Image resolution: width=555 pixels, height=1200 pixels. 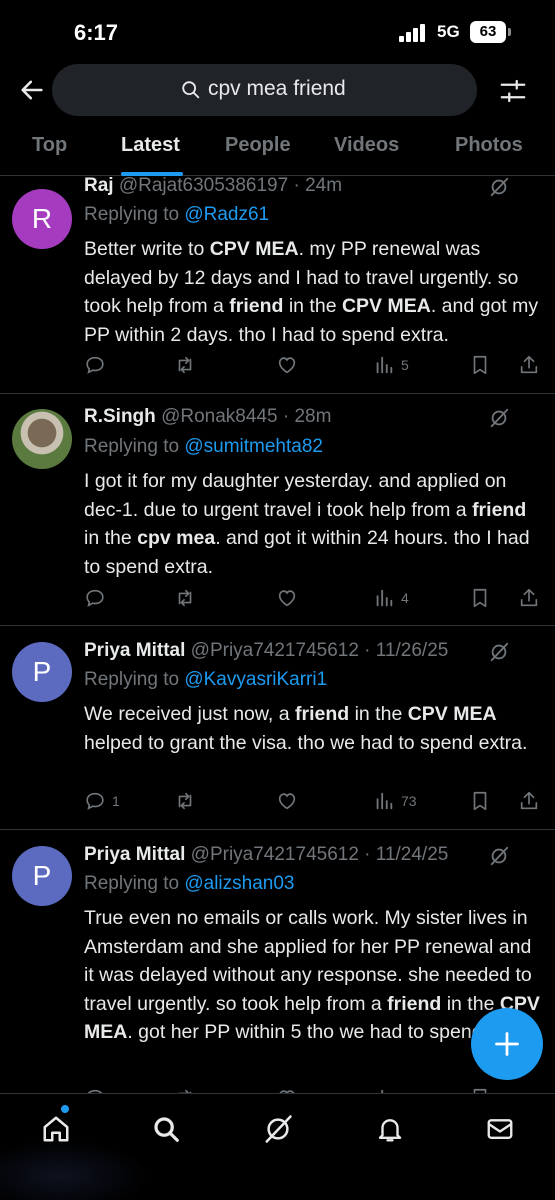 I want to click on active-tab-indicator, so click(x=152, y=174).